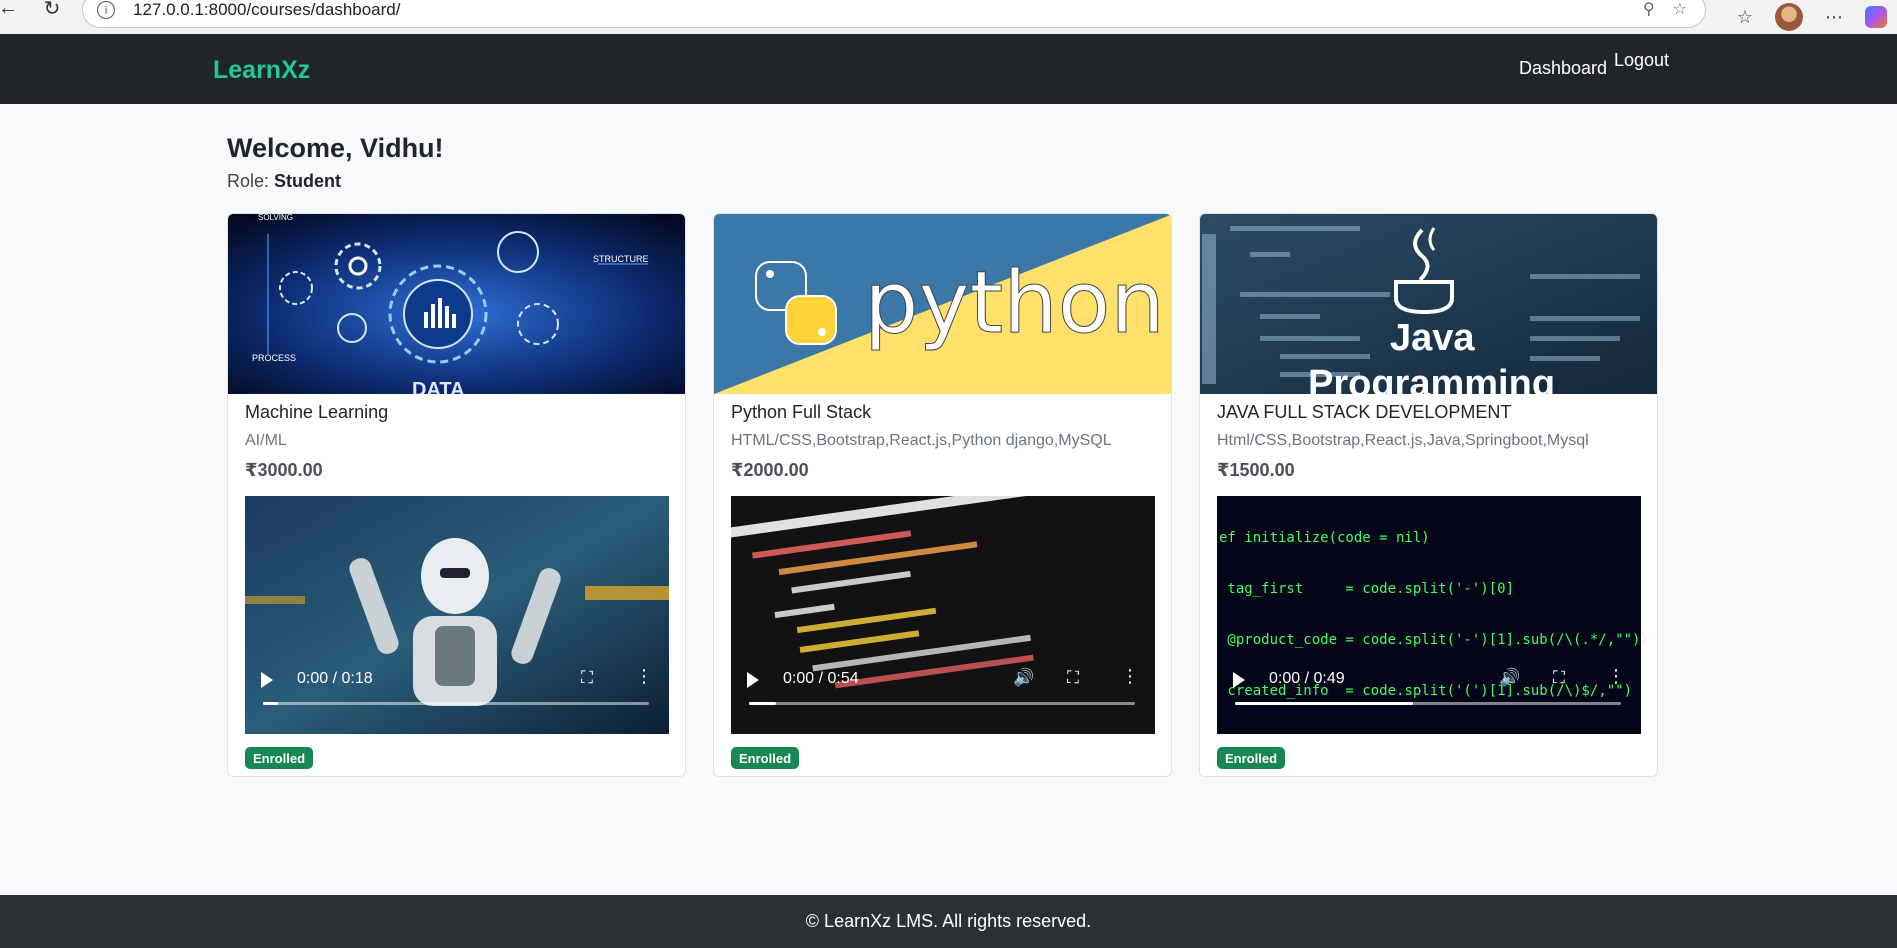 The image size is (1897, 948). What do you see at coordinates (1641, 60) in the screenshot?
I see `nav-logout-link: Logout` at bounding box center [1641, 60].